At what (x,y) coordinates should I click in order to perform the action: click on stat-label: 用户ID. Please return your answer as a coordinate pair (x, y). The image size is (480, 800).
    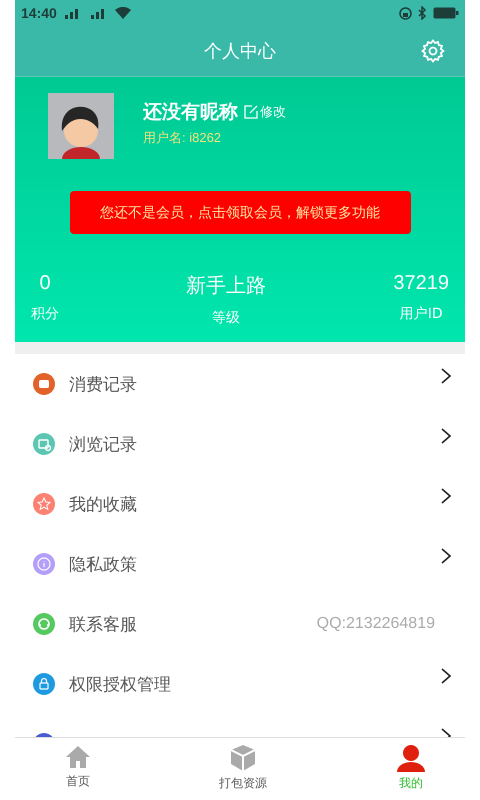
    Looking at the image, I should click on (421, 314).